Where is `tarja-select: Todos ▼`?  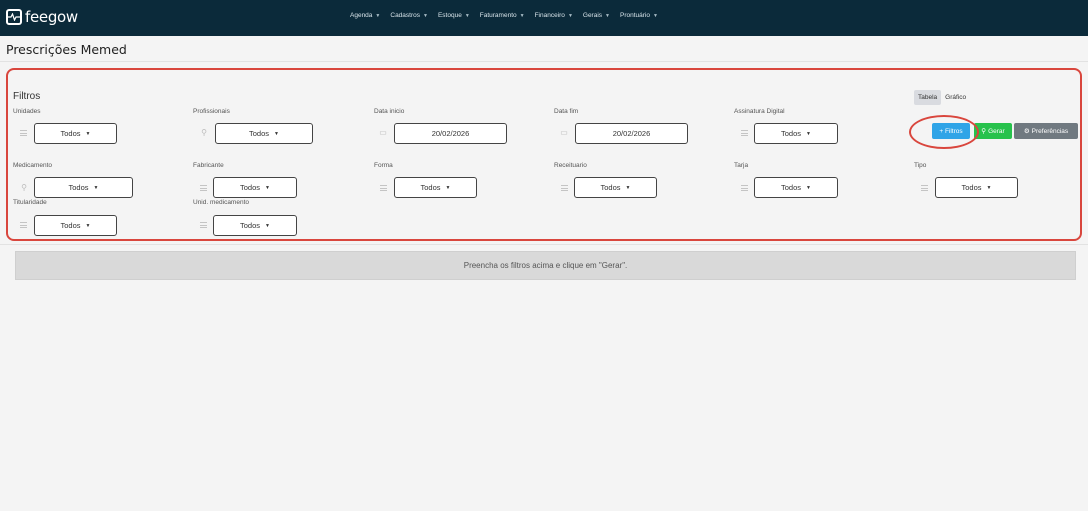 tarja-select: Todos ▼ is located at coordinates (796, 187).